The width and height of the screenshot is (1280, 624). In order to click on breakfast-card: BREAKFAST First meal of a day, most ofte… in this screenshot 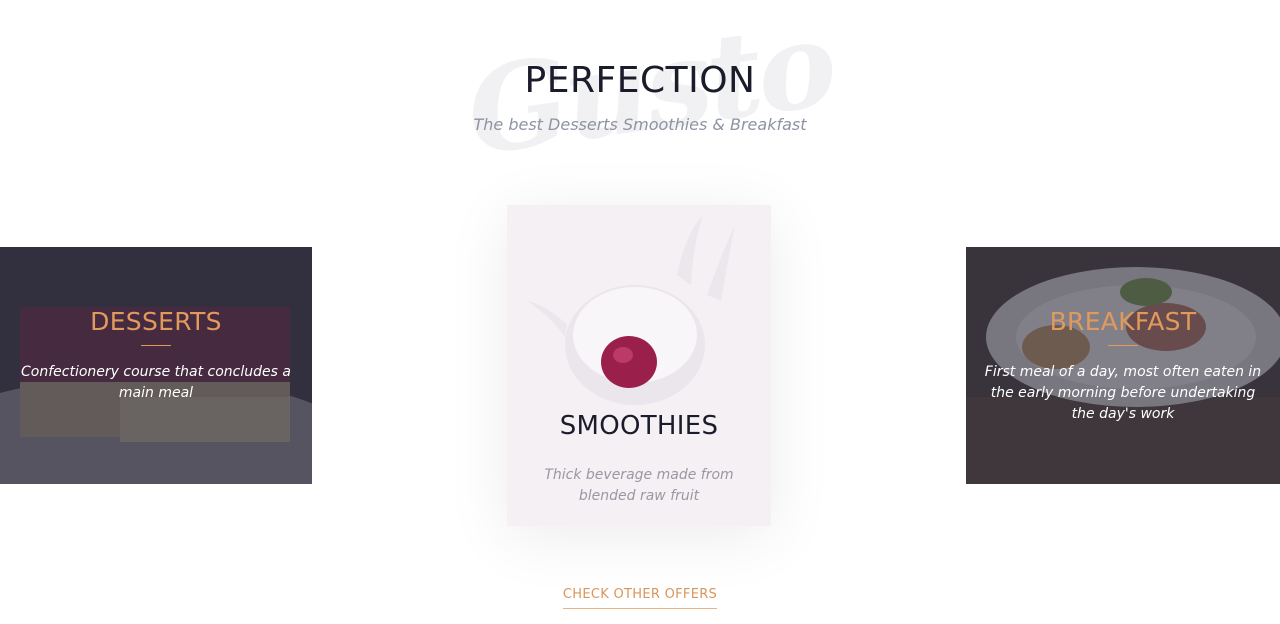, I will do `click(1123, 365)`.